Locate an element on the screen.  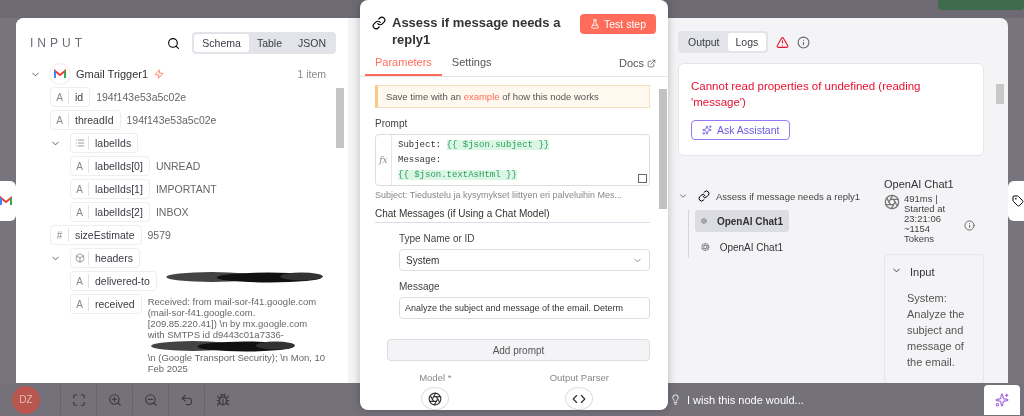
field-key: A labelIds[2] is located at coordinates (110, 212).